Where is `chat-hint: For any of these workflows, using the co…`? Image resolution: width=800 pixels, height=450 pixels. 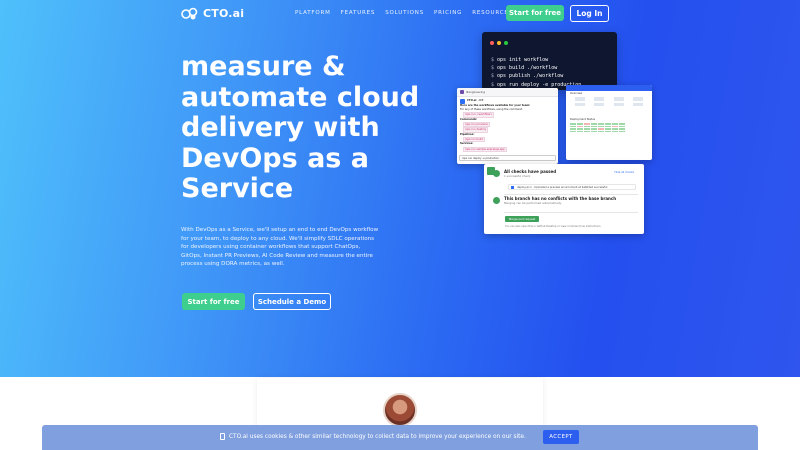 chat-hint: For any of these workflows, using the co… is located at coordinates (491, 113).